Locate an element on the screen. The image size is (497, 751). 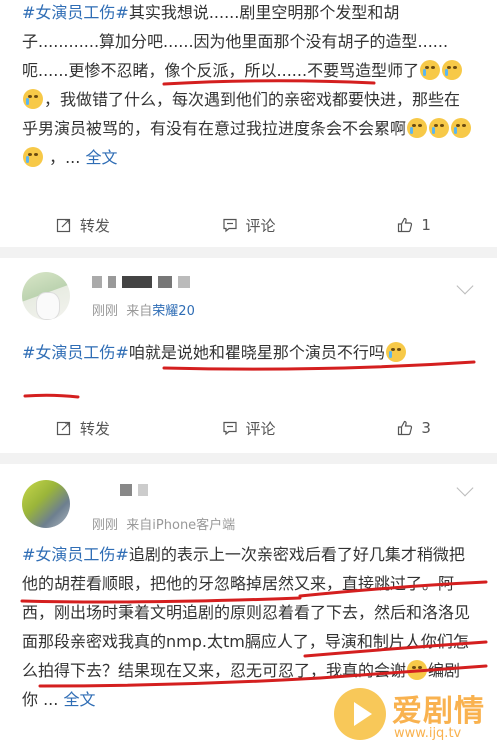
post-2-text: #女演员工伤#咱就是说她和瞿晓星那个演员不行吗 is located at coordinates (248, 352).